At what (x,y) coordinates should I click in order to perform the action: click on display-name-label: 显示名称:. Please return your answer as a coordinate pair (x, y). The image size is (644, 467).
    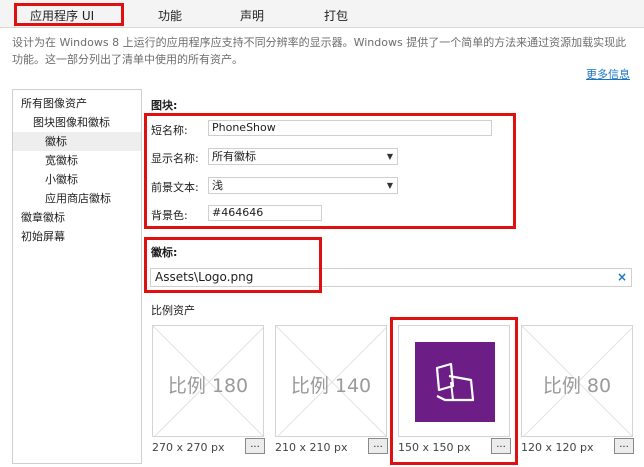
    Looking at the image, I should click on (175, 158).